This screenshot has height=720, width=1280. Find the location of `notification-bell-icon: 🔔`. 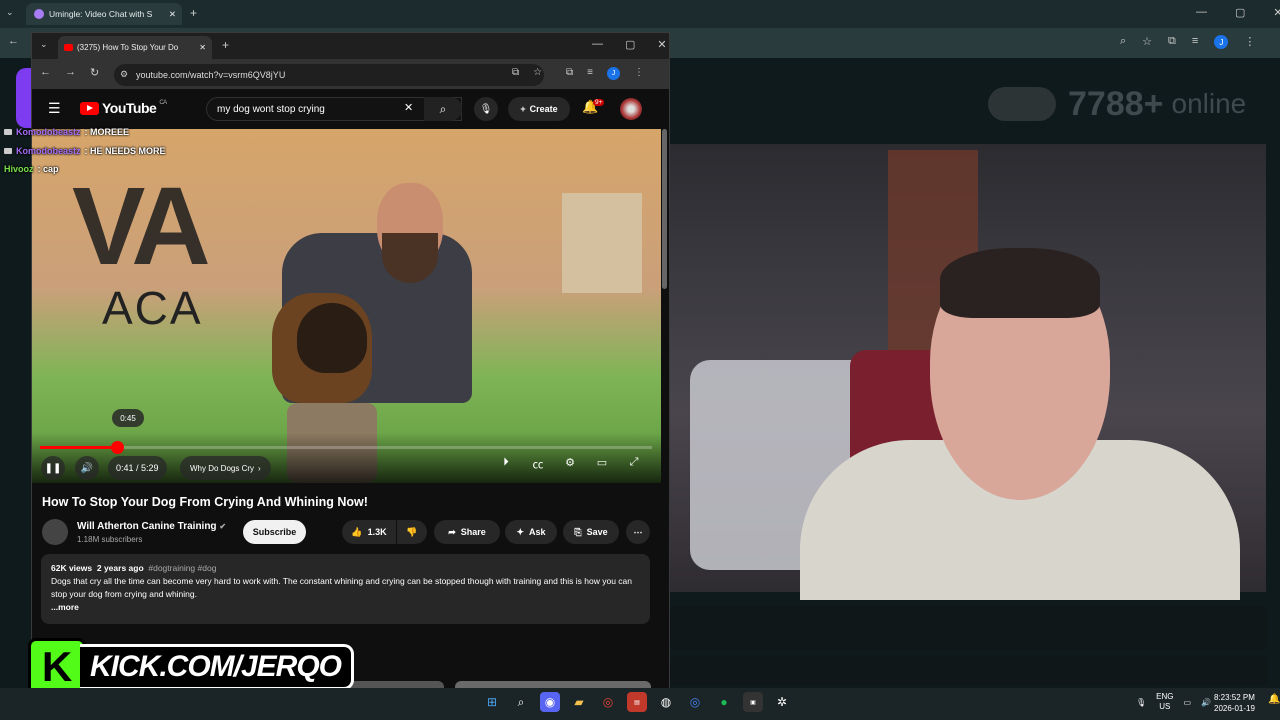

notification-bell-icon: 🔔 is located at coordinates (1274, 699).